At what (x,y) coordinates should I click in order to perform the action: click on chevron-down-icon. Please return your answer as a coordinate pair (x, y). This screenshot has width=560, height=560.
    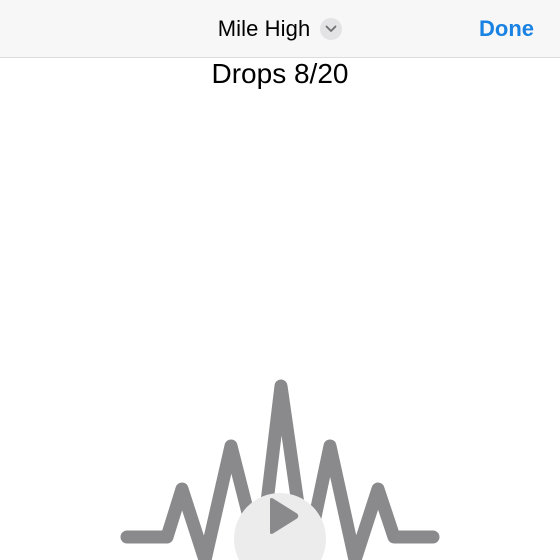
    Looking at the image, I should click on (331, 29).